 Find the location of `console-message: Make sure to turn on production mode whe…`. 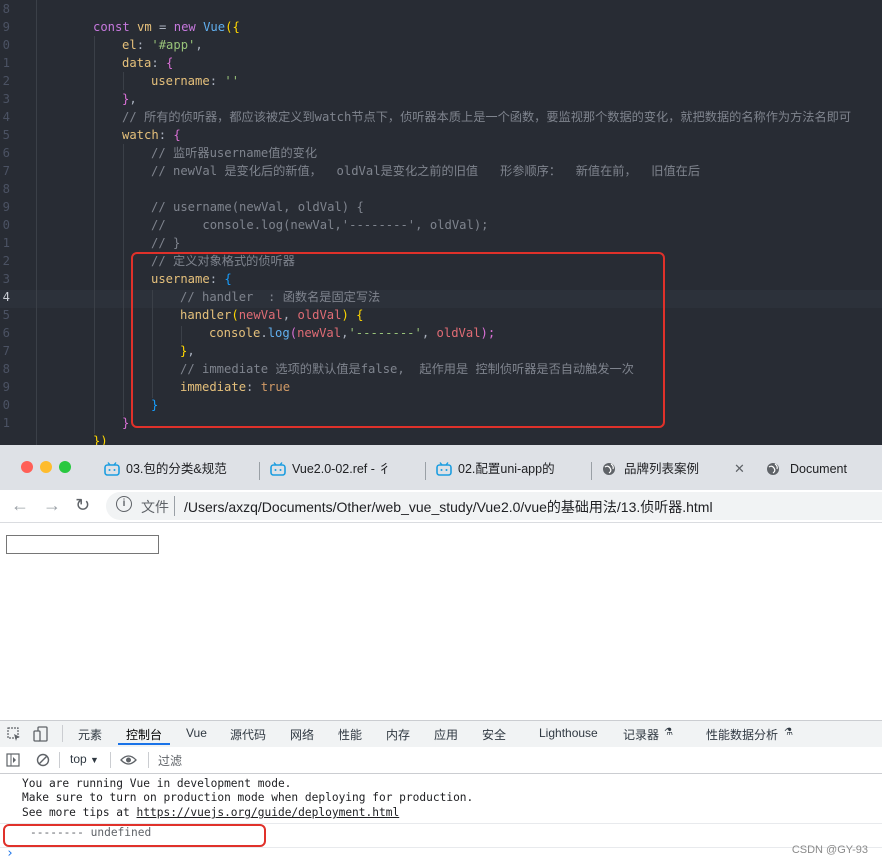

console-message: Make sure to turn on production mode whe… is located at coordinates (248, 797).